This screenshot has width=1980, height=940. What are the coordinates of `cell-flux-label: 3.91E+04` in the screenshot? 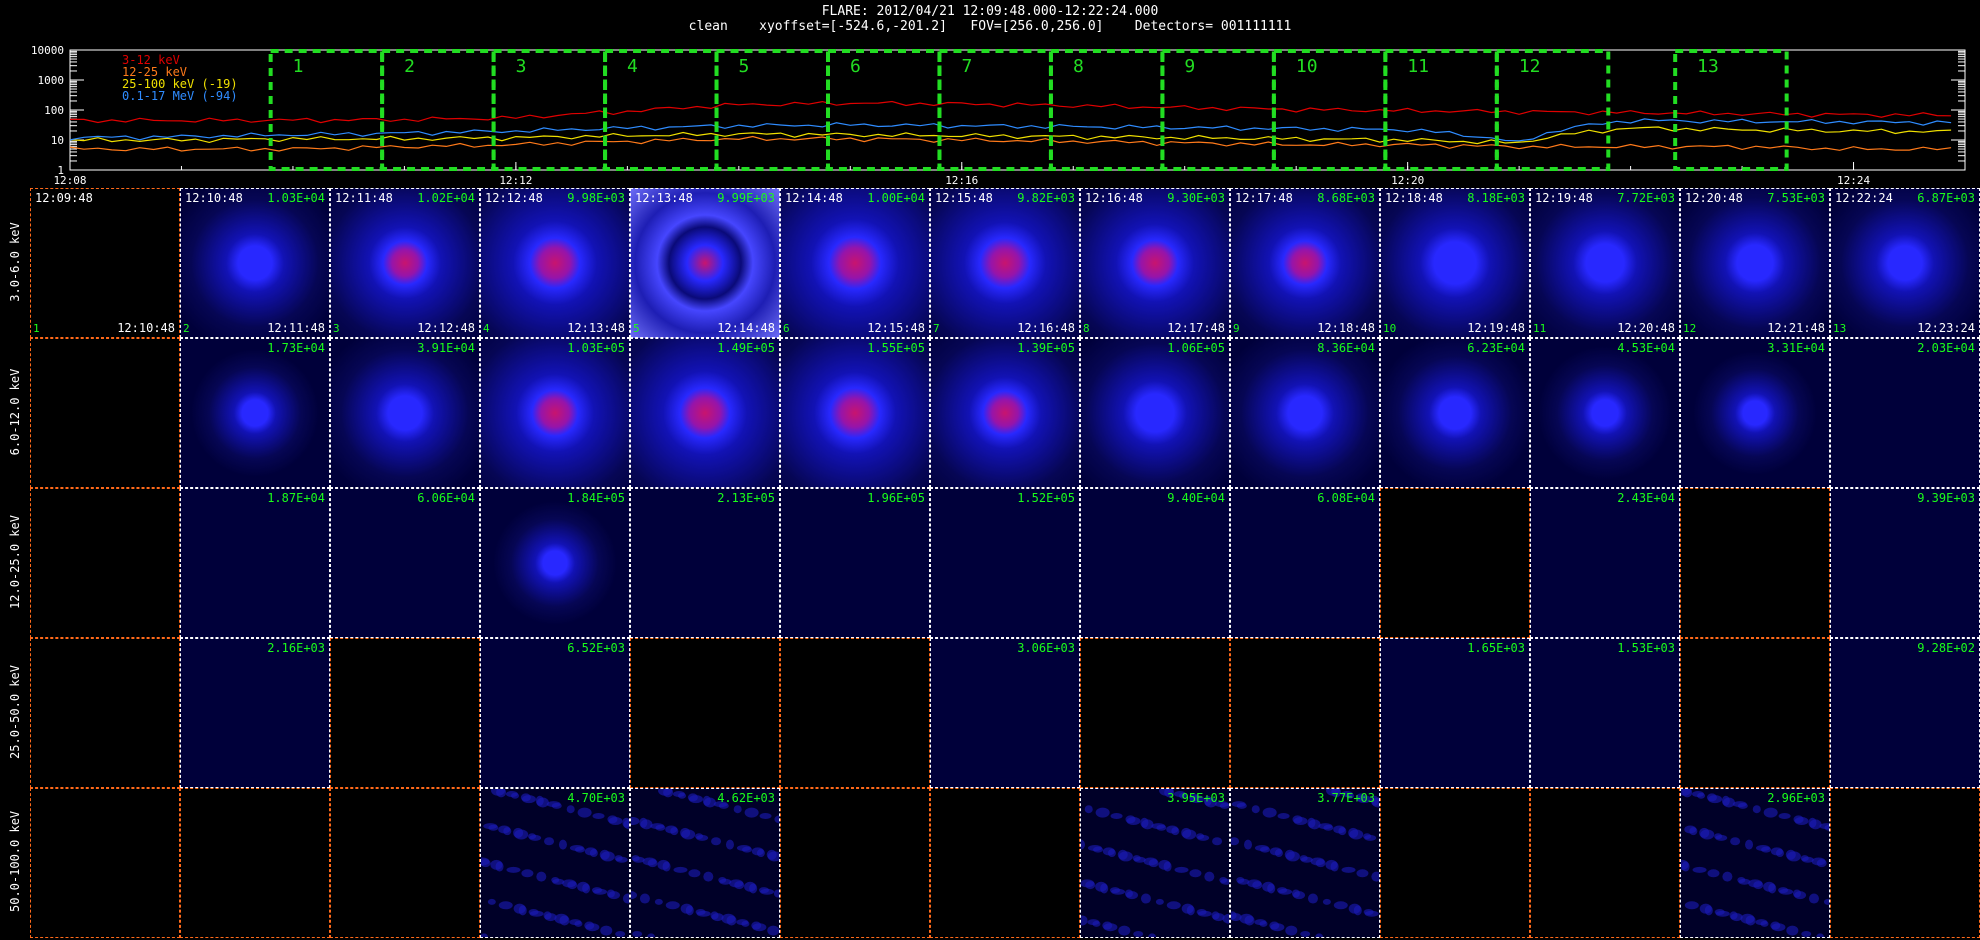 It's located at (446, 348).